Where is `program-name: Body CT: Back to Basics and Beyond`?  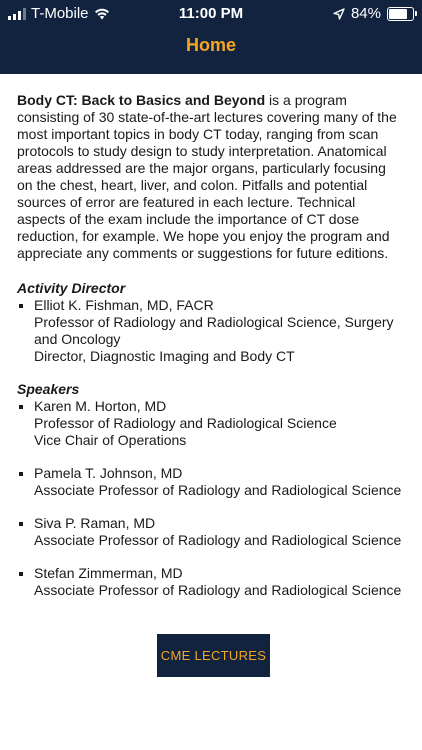 program-name: Body CT: Back to Basics and Beyond is located at coordinates (141, 100).